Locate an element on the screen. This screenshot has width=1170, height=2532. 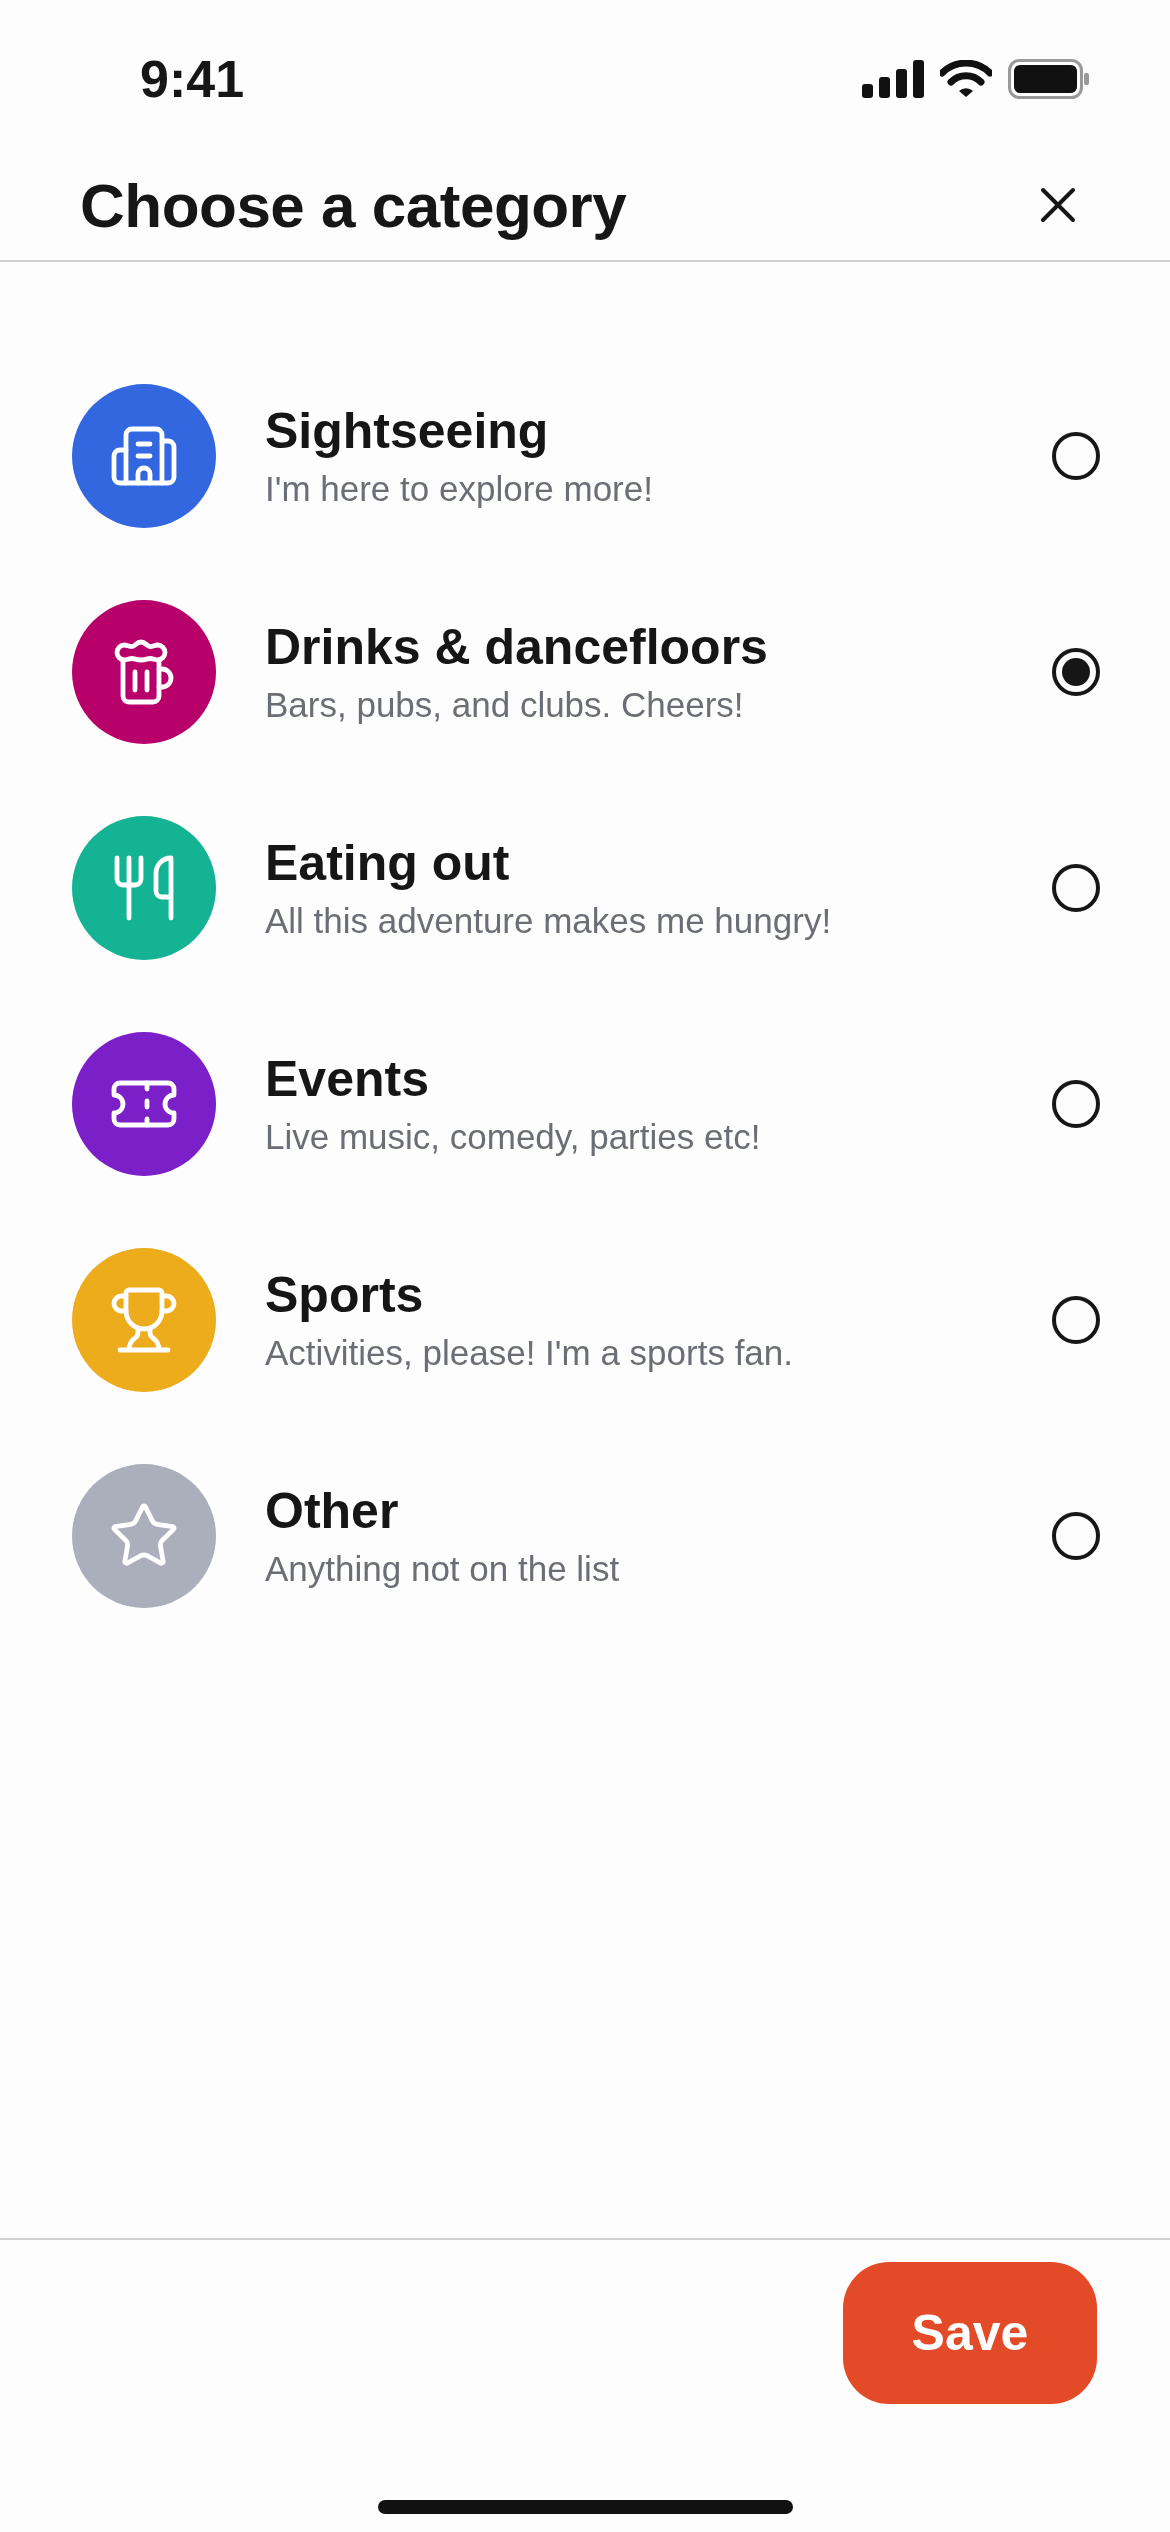
category-description: I'm here to explore more! is located at coordinates (459, 489).